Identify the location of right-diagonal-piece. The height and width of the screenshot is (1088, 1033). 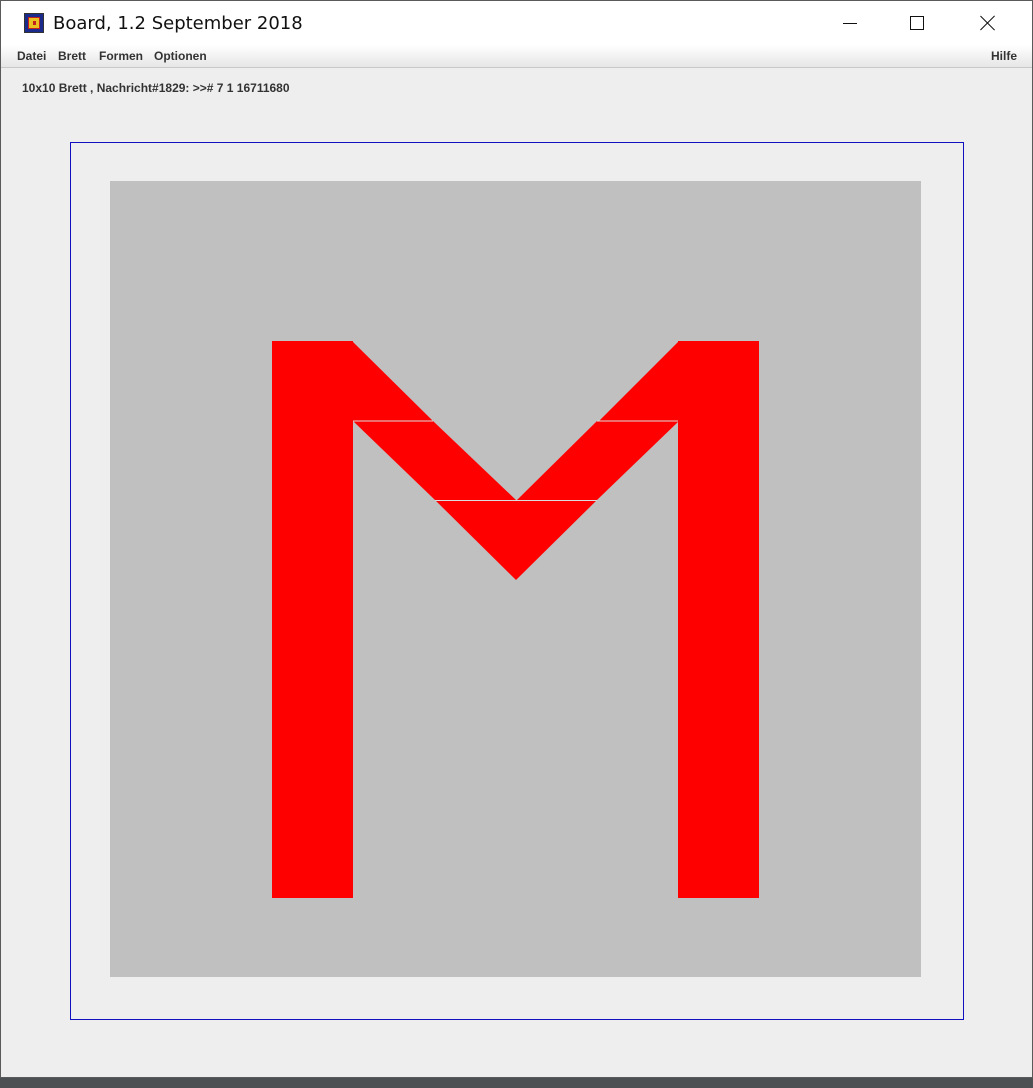
(598, 460).